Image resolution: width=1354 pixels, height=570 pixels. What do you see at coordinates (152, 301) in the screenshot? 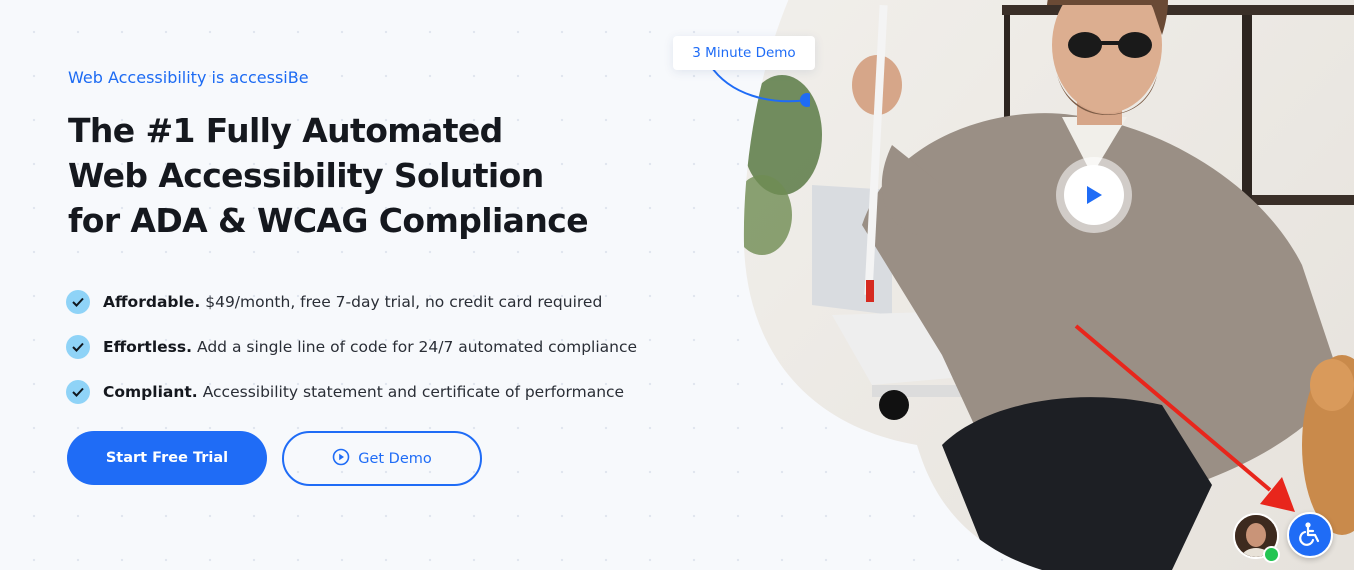
I see `feature-title: Affordable.` at bounding box center [152, 301].